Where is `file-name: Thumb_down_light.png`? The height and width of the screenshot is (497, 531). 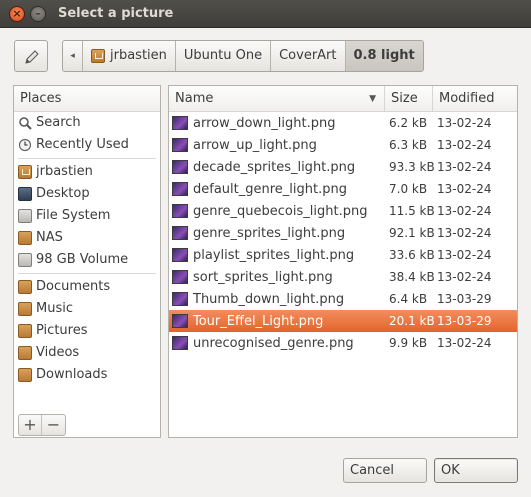 file-name: Thumb_down_light.png is located at coordinates (269, 299).